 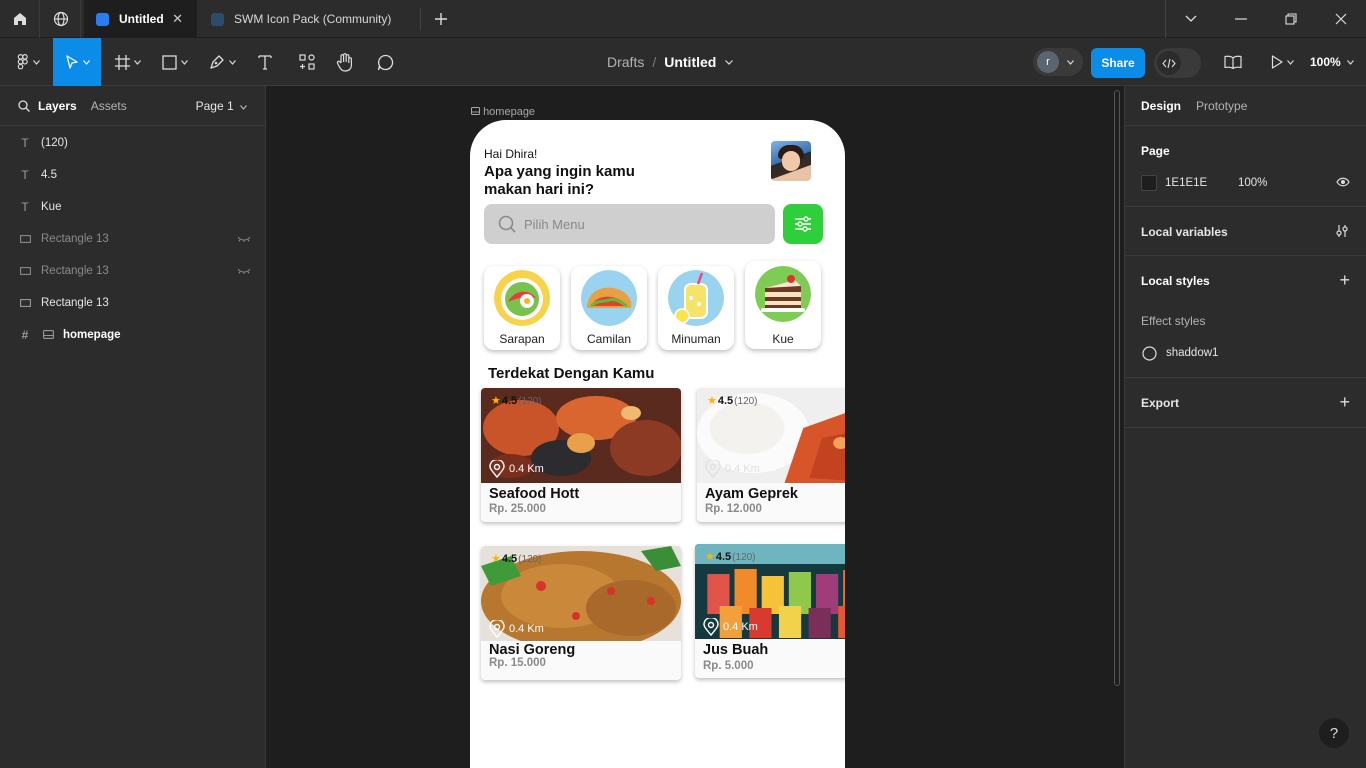 I want to click on variables-icon, so click(x=1342, y=231).